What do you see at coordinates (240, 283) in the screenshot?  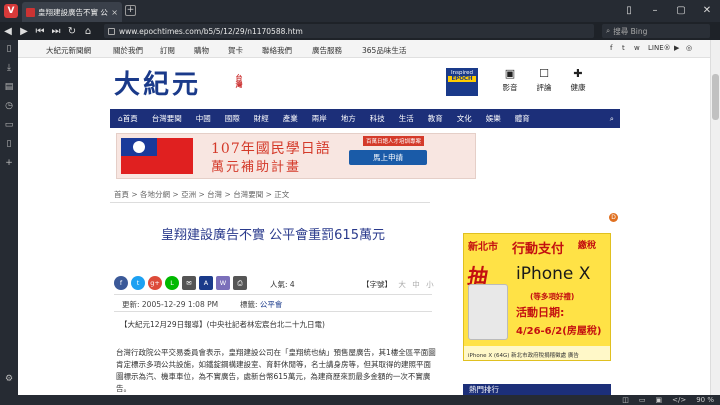 I see `print-icon: ⎙` at bounding box center [240, 283].